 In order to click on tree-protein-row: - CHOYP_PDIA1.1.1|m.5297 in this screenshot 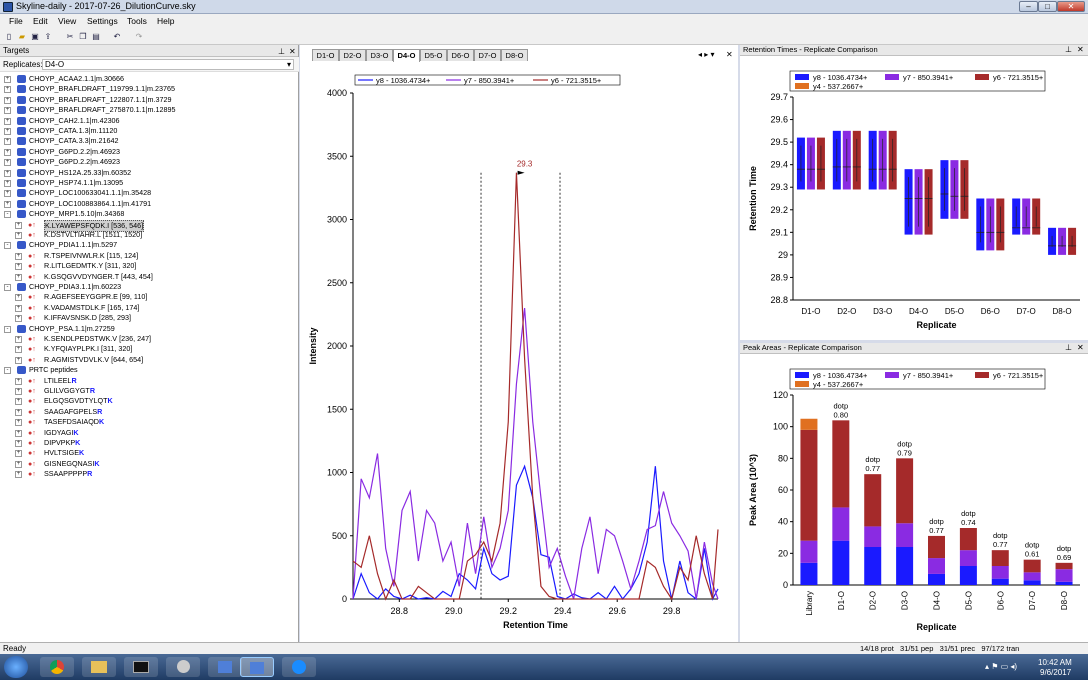, I will do `click(148, 245)`.